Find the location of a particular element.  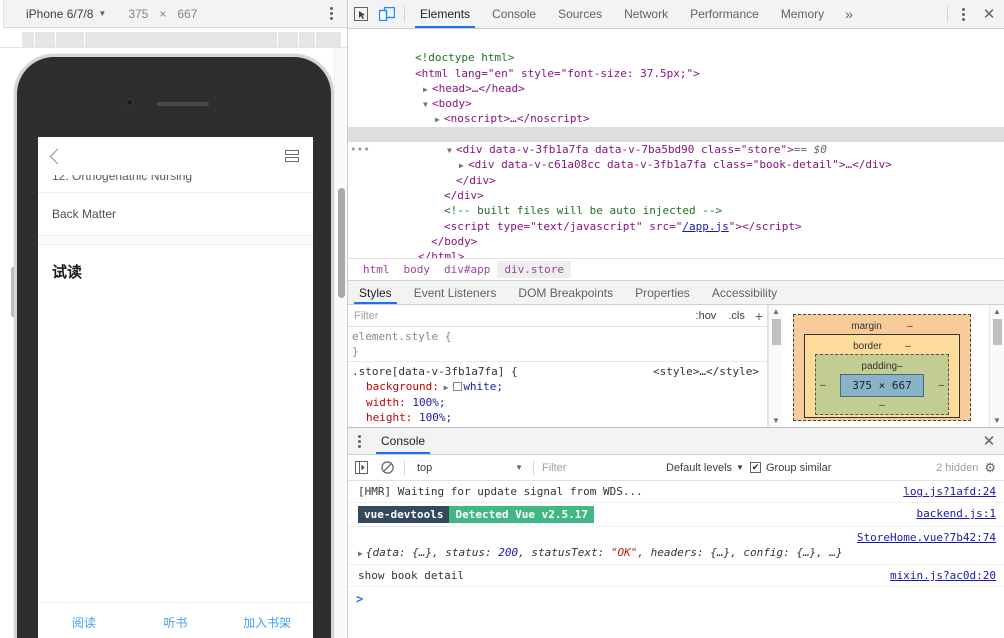

box-model-padding: padding– – 375 × 667 – – is located at coordinates (882, 384).